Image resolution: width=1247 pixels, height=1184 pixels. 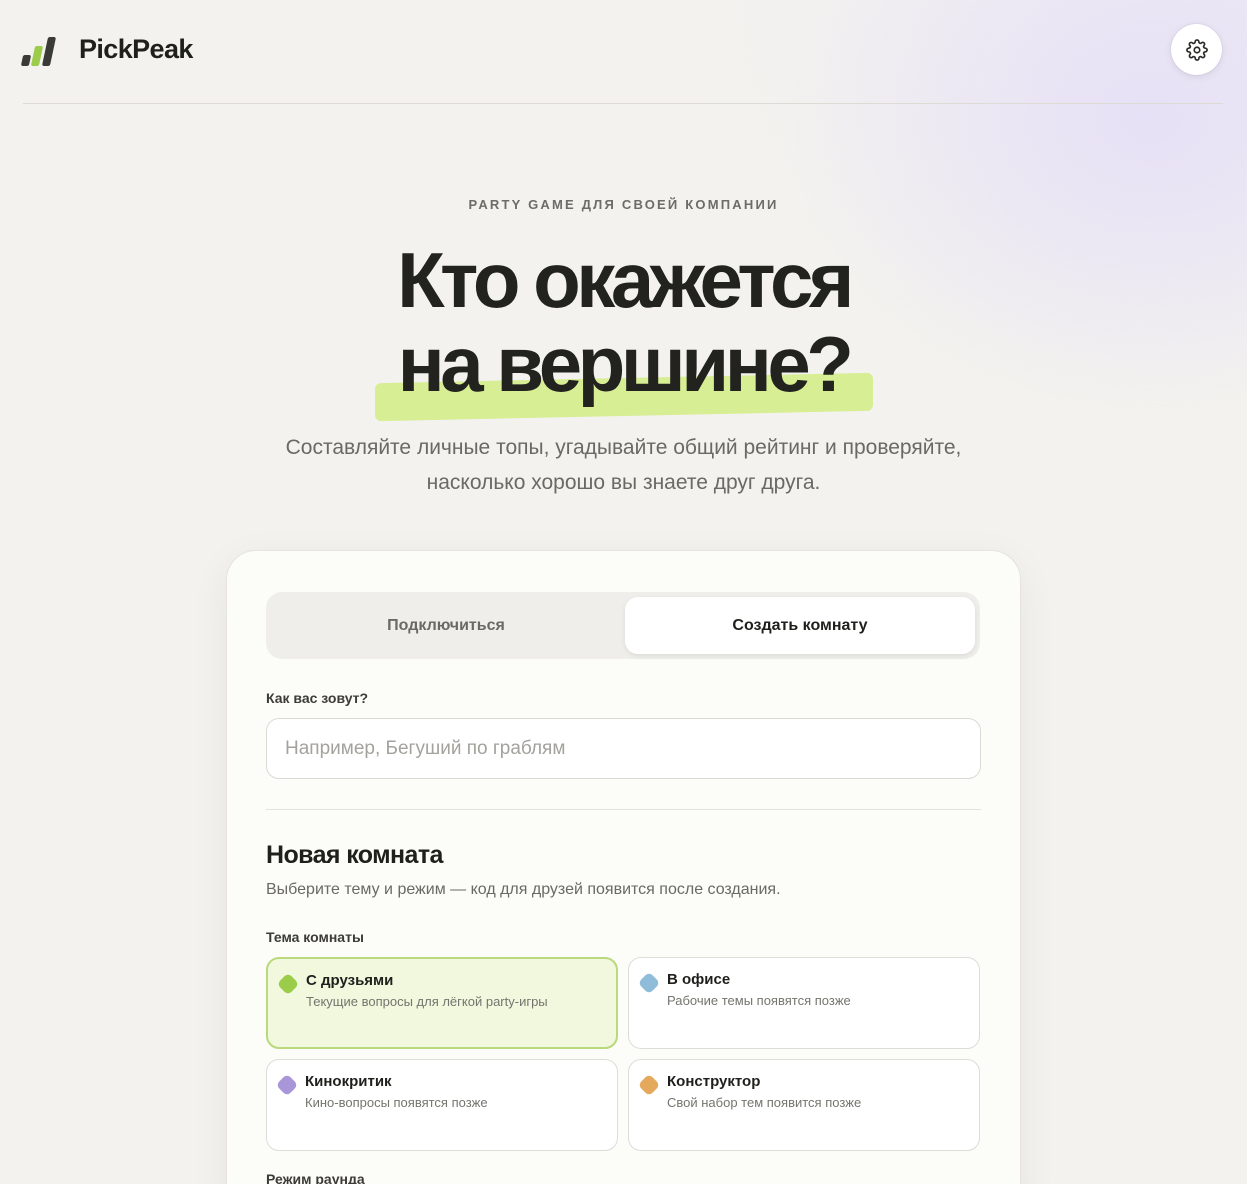 What do you see at coordinates (764, 1102) in the screenshot?
I see `theme-desc: Свой набор тем появится позже` at bounding box center [764, 1102].